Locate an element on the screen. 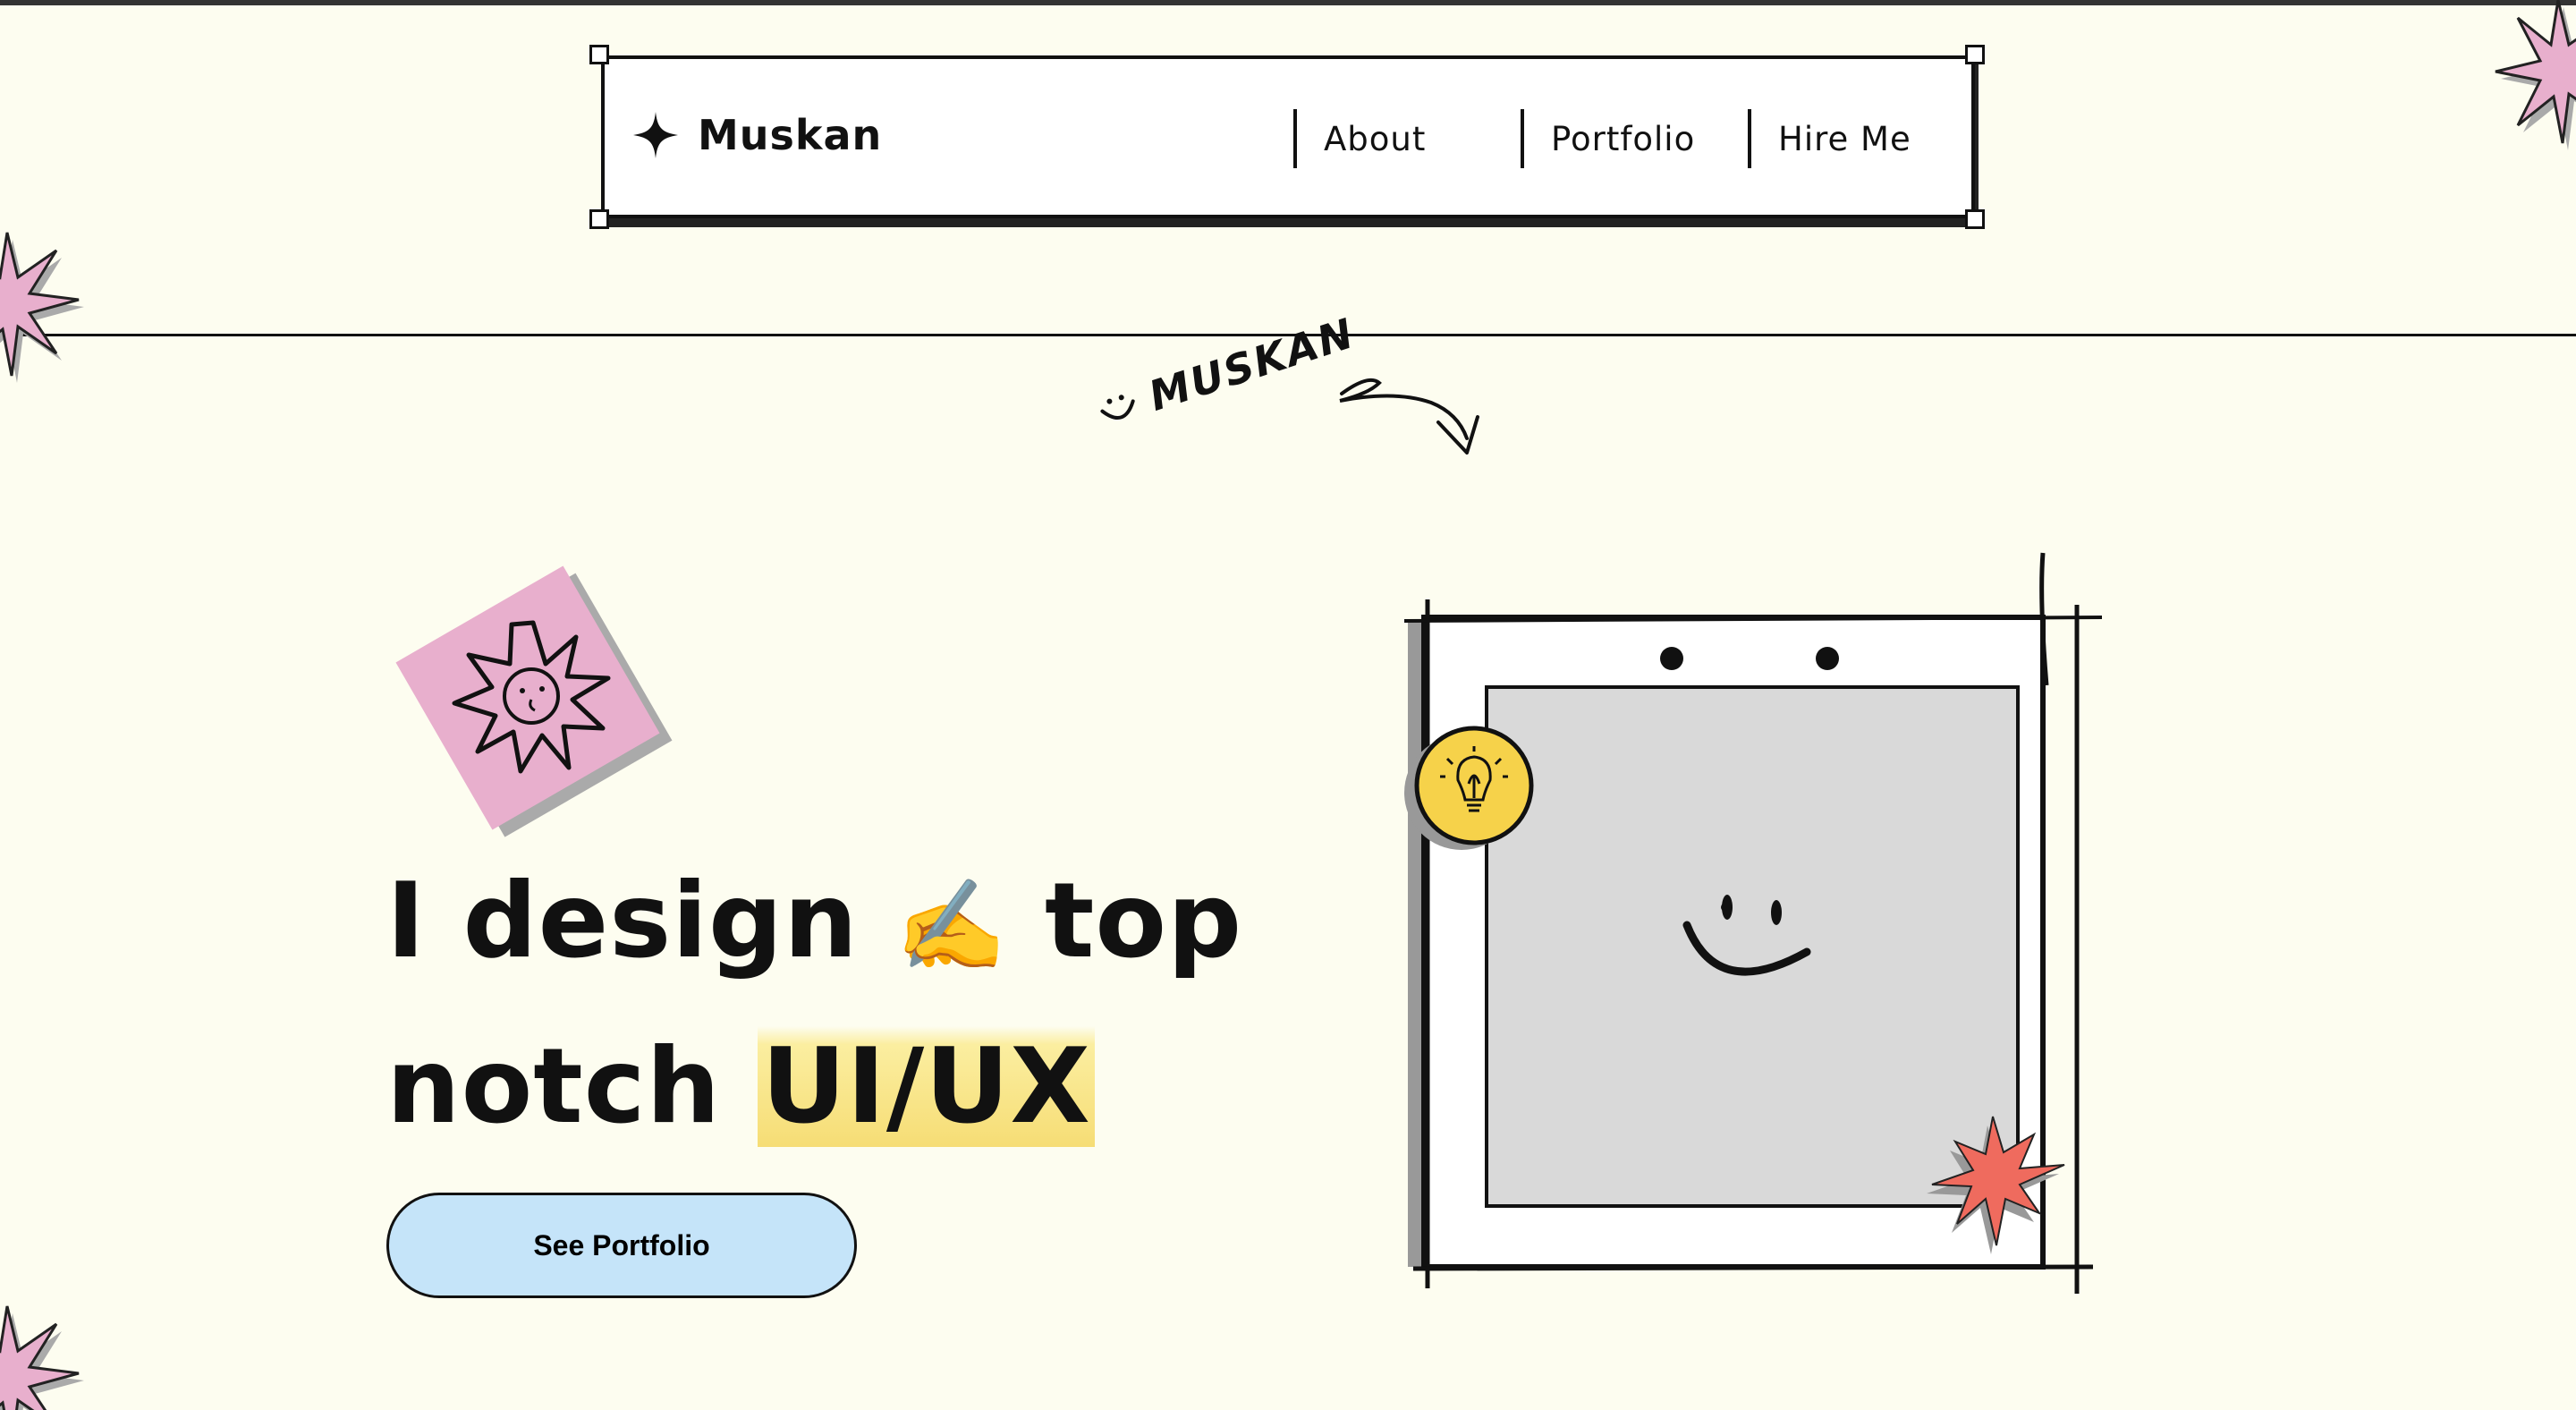 The image size is (2576, 1410). hero-headline: I design ✍️ top notch UI/UX is located at coordinates (833, 1004).